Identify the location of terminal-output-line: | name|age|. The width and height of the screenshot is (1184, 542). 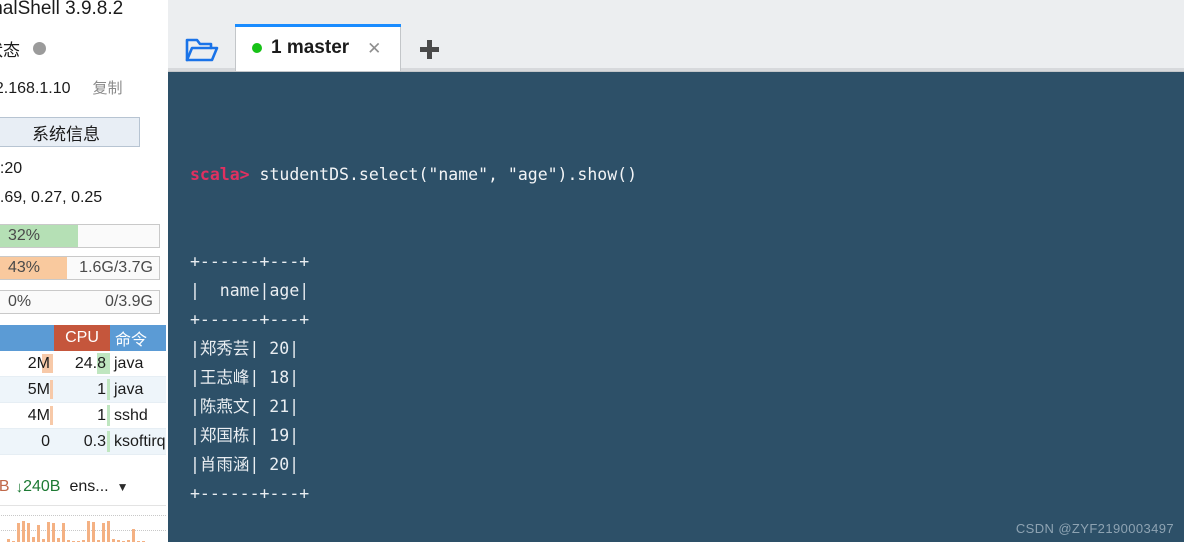
(250, 290).